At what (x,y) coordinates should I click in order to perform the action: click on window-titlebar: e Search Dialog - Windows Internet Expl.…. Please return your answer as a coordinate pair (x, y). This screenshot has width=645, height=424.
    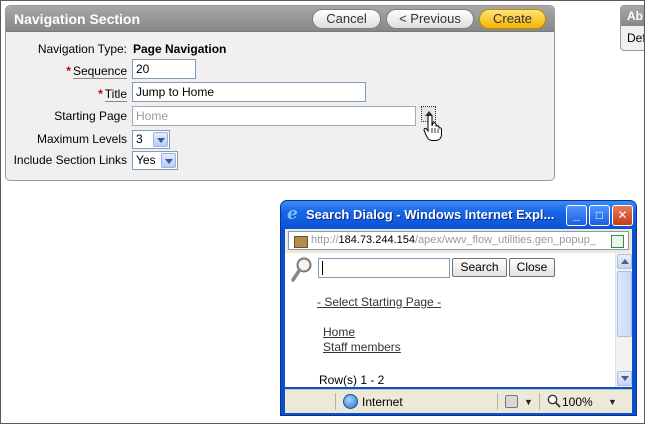
    Looking at the image, I should click on (458, 215).